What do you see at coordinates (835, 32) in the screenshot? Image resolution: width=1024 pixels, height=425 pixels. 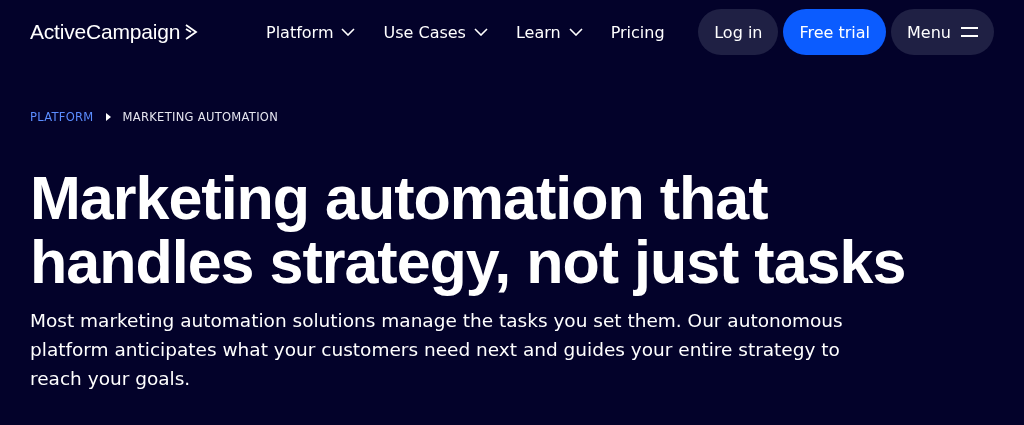 I see `free-trial-button: Free trial` at bounding box center [835, 32].